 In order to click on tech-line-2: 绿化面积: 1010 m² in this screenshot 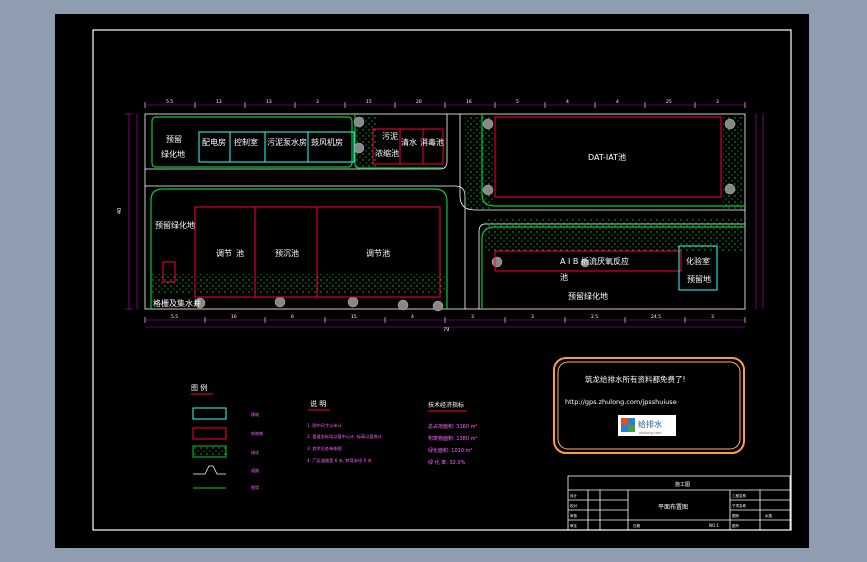, I will do `click(450, 450)`.